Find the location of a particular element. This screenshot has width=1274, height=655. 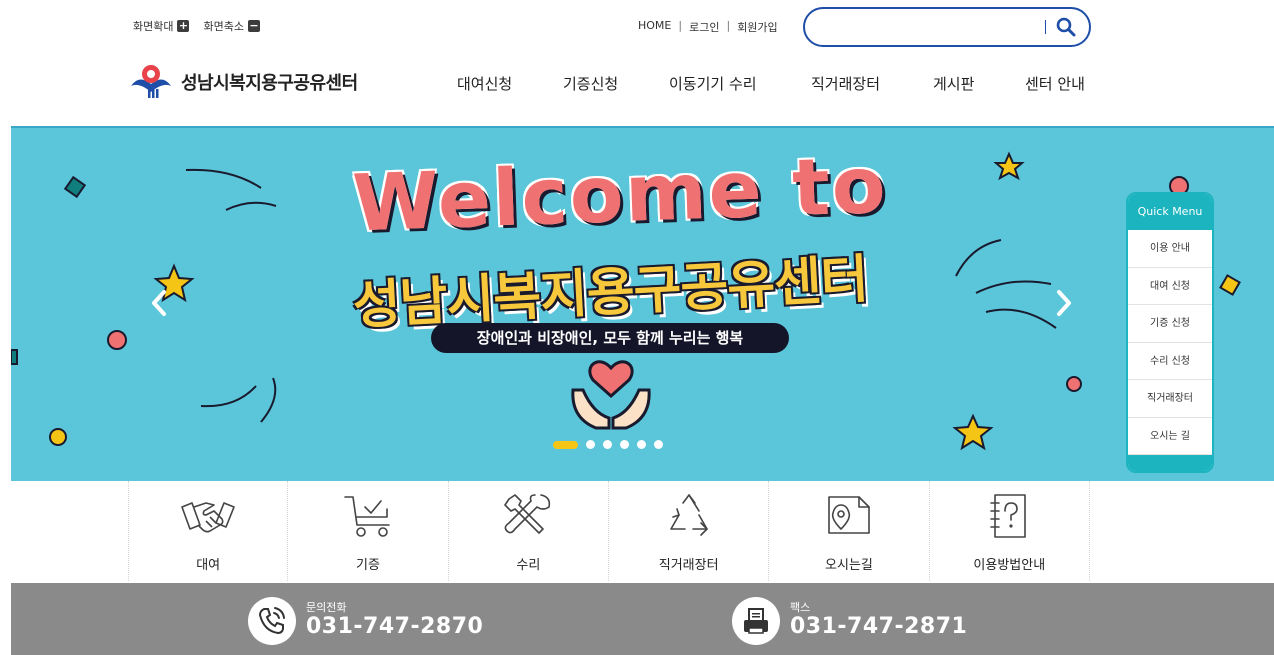

quick-menu-item-market: 직거래장터 is located at coordinates (1170, 399).